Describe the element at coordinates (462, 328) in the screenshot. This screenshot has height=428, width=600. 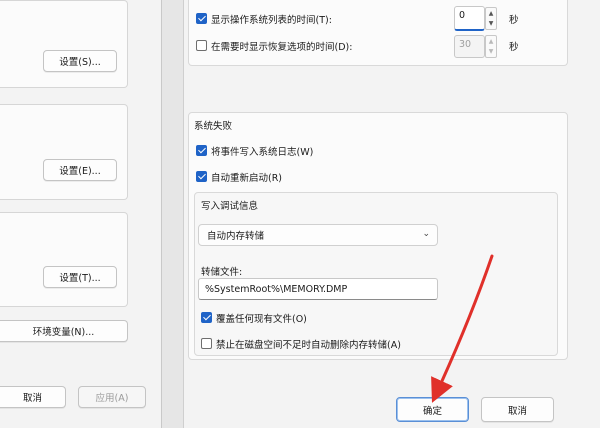
I see `annotation-arrow-icon` at that location.